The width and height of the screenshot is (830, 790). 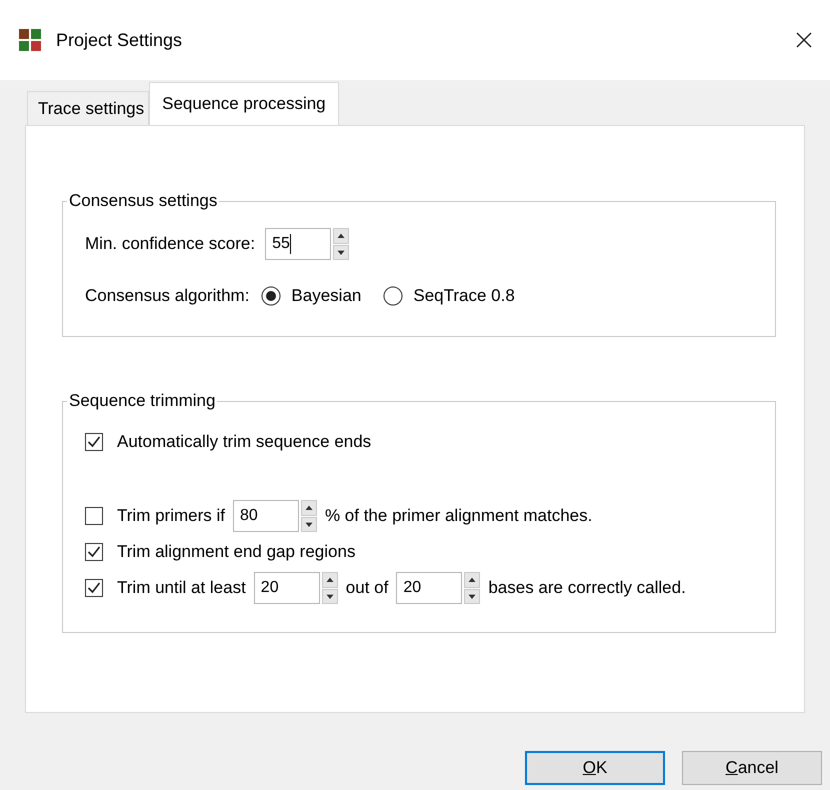 I want to click on window-title: Project Settings, so click(x=119, y=40).